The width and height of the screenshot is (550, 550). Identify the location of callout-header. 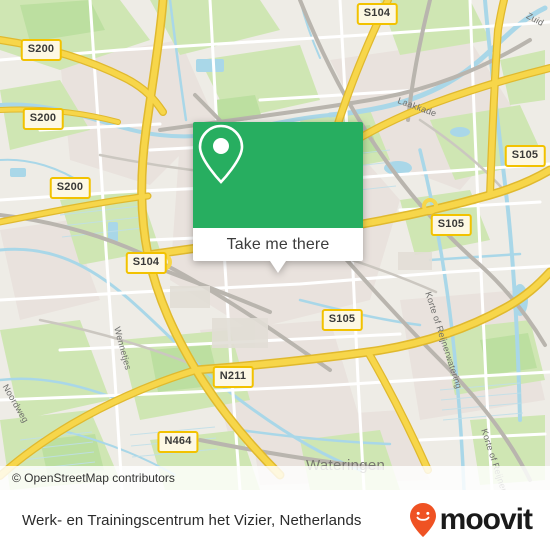
(278, 175).